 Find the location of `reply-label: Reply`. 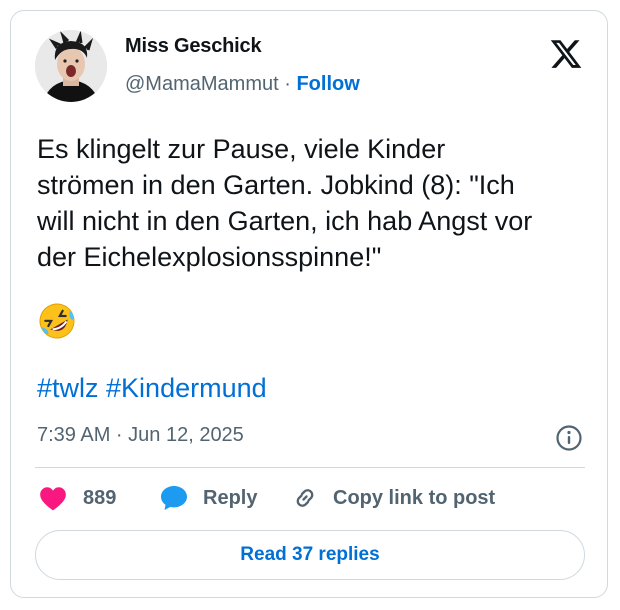

reply-label: Reply is located at coordinates (230, 497).